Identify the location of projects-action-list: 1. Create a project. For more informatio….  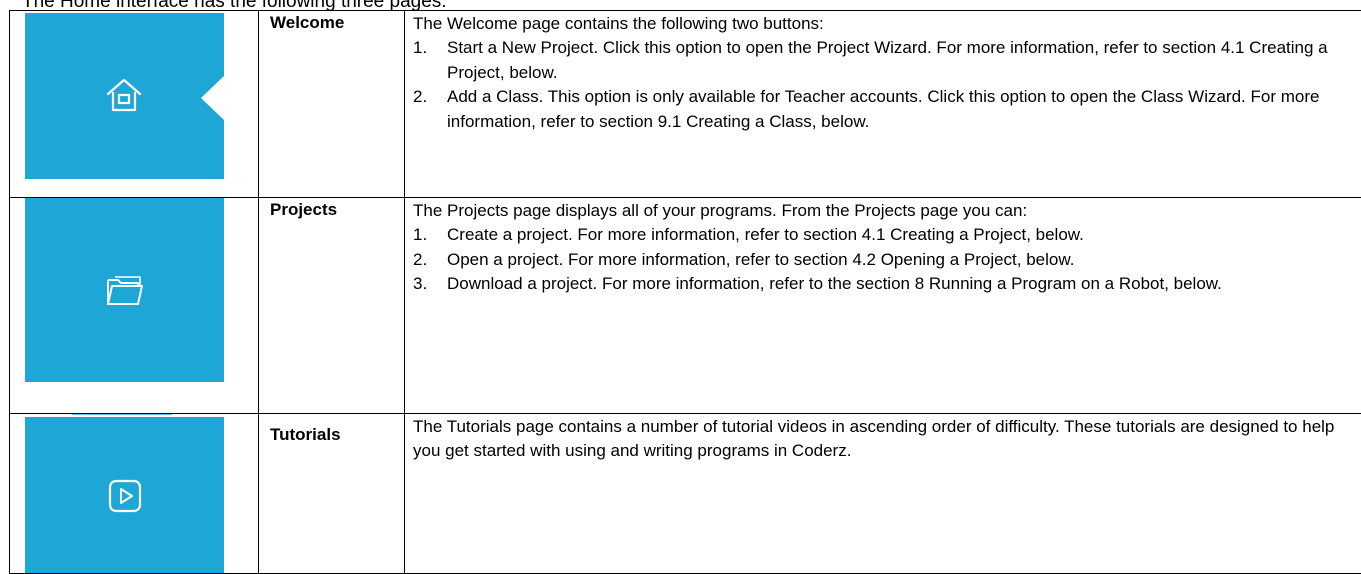
(882, 259).